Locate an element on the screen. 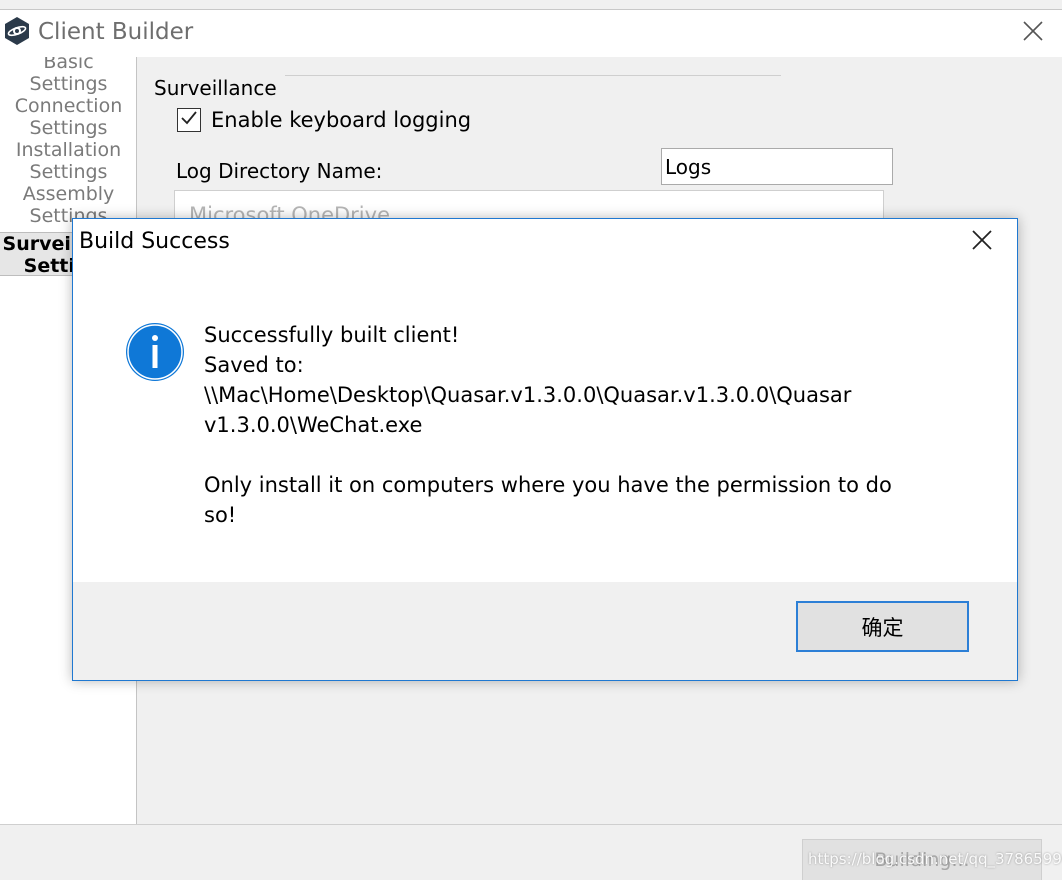 Image resolution: width=1062 pixels, height=880 pixels. section-title: Surveillance is located at coordinates (215, 88).